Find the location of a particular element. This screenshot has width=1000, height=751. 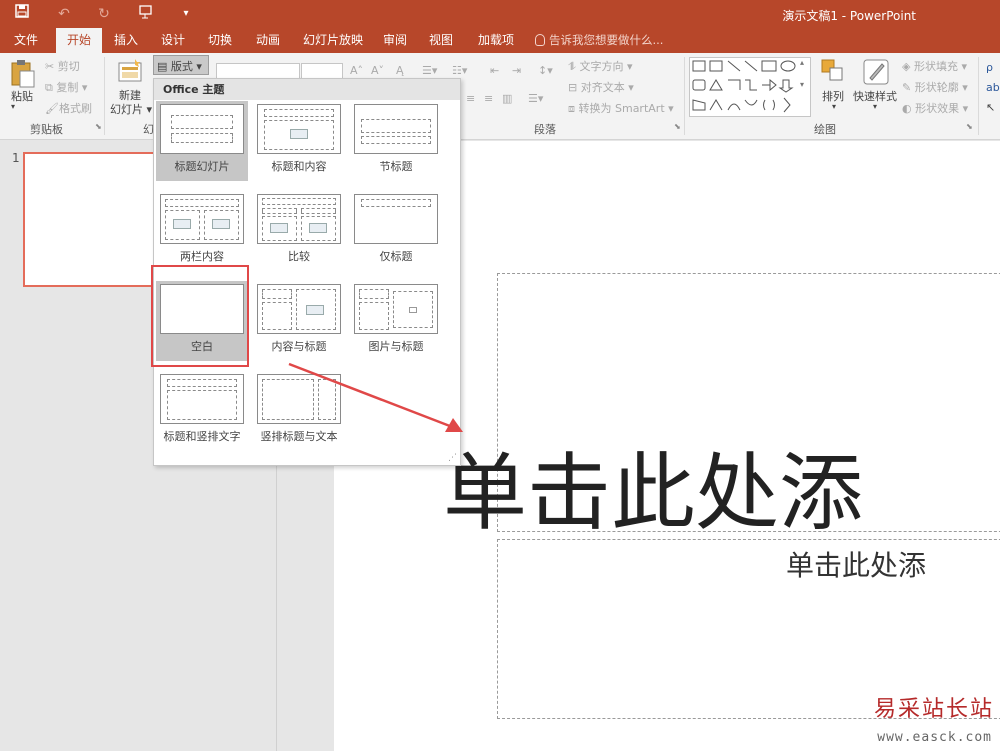

layout-title-slide: 标题幻灯片 is located at coordinates (202, 141).